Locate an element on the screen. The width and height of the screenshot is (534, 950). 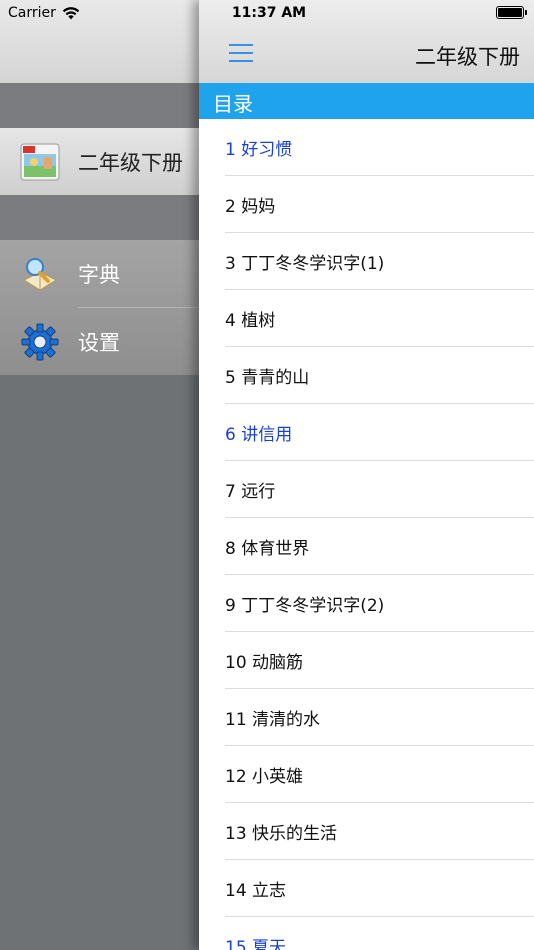
dictionary-icon is located at coordinates (40, 274).